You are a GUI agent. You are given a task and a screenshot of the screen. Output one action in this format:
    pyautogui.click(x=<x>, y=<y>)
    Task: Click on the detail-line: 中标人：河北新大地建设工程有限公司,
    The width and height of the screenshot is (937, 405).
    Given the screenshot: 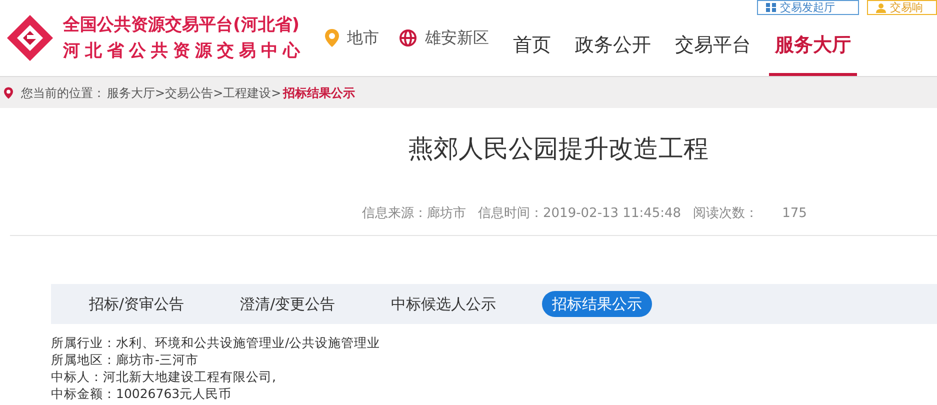 What is the action you would take?
    pyautogui.click(x=164, y=376)
    